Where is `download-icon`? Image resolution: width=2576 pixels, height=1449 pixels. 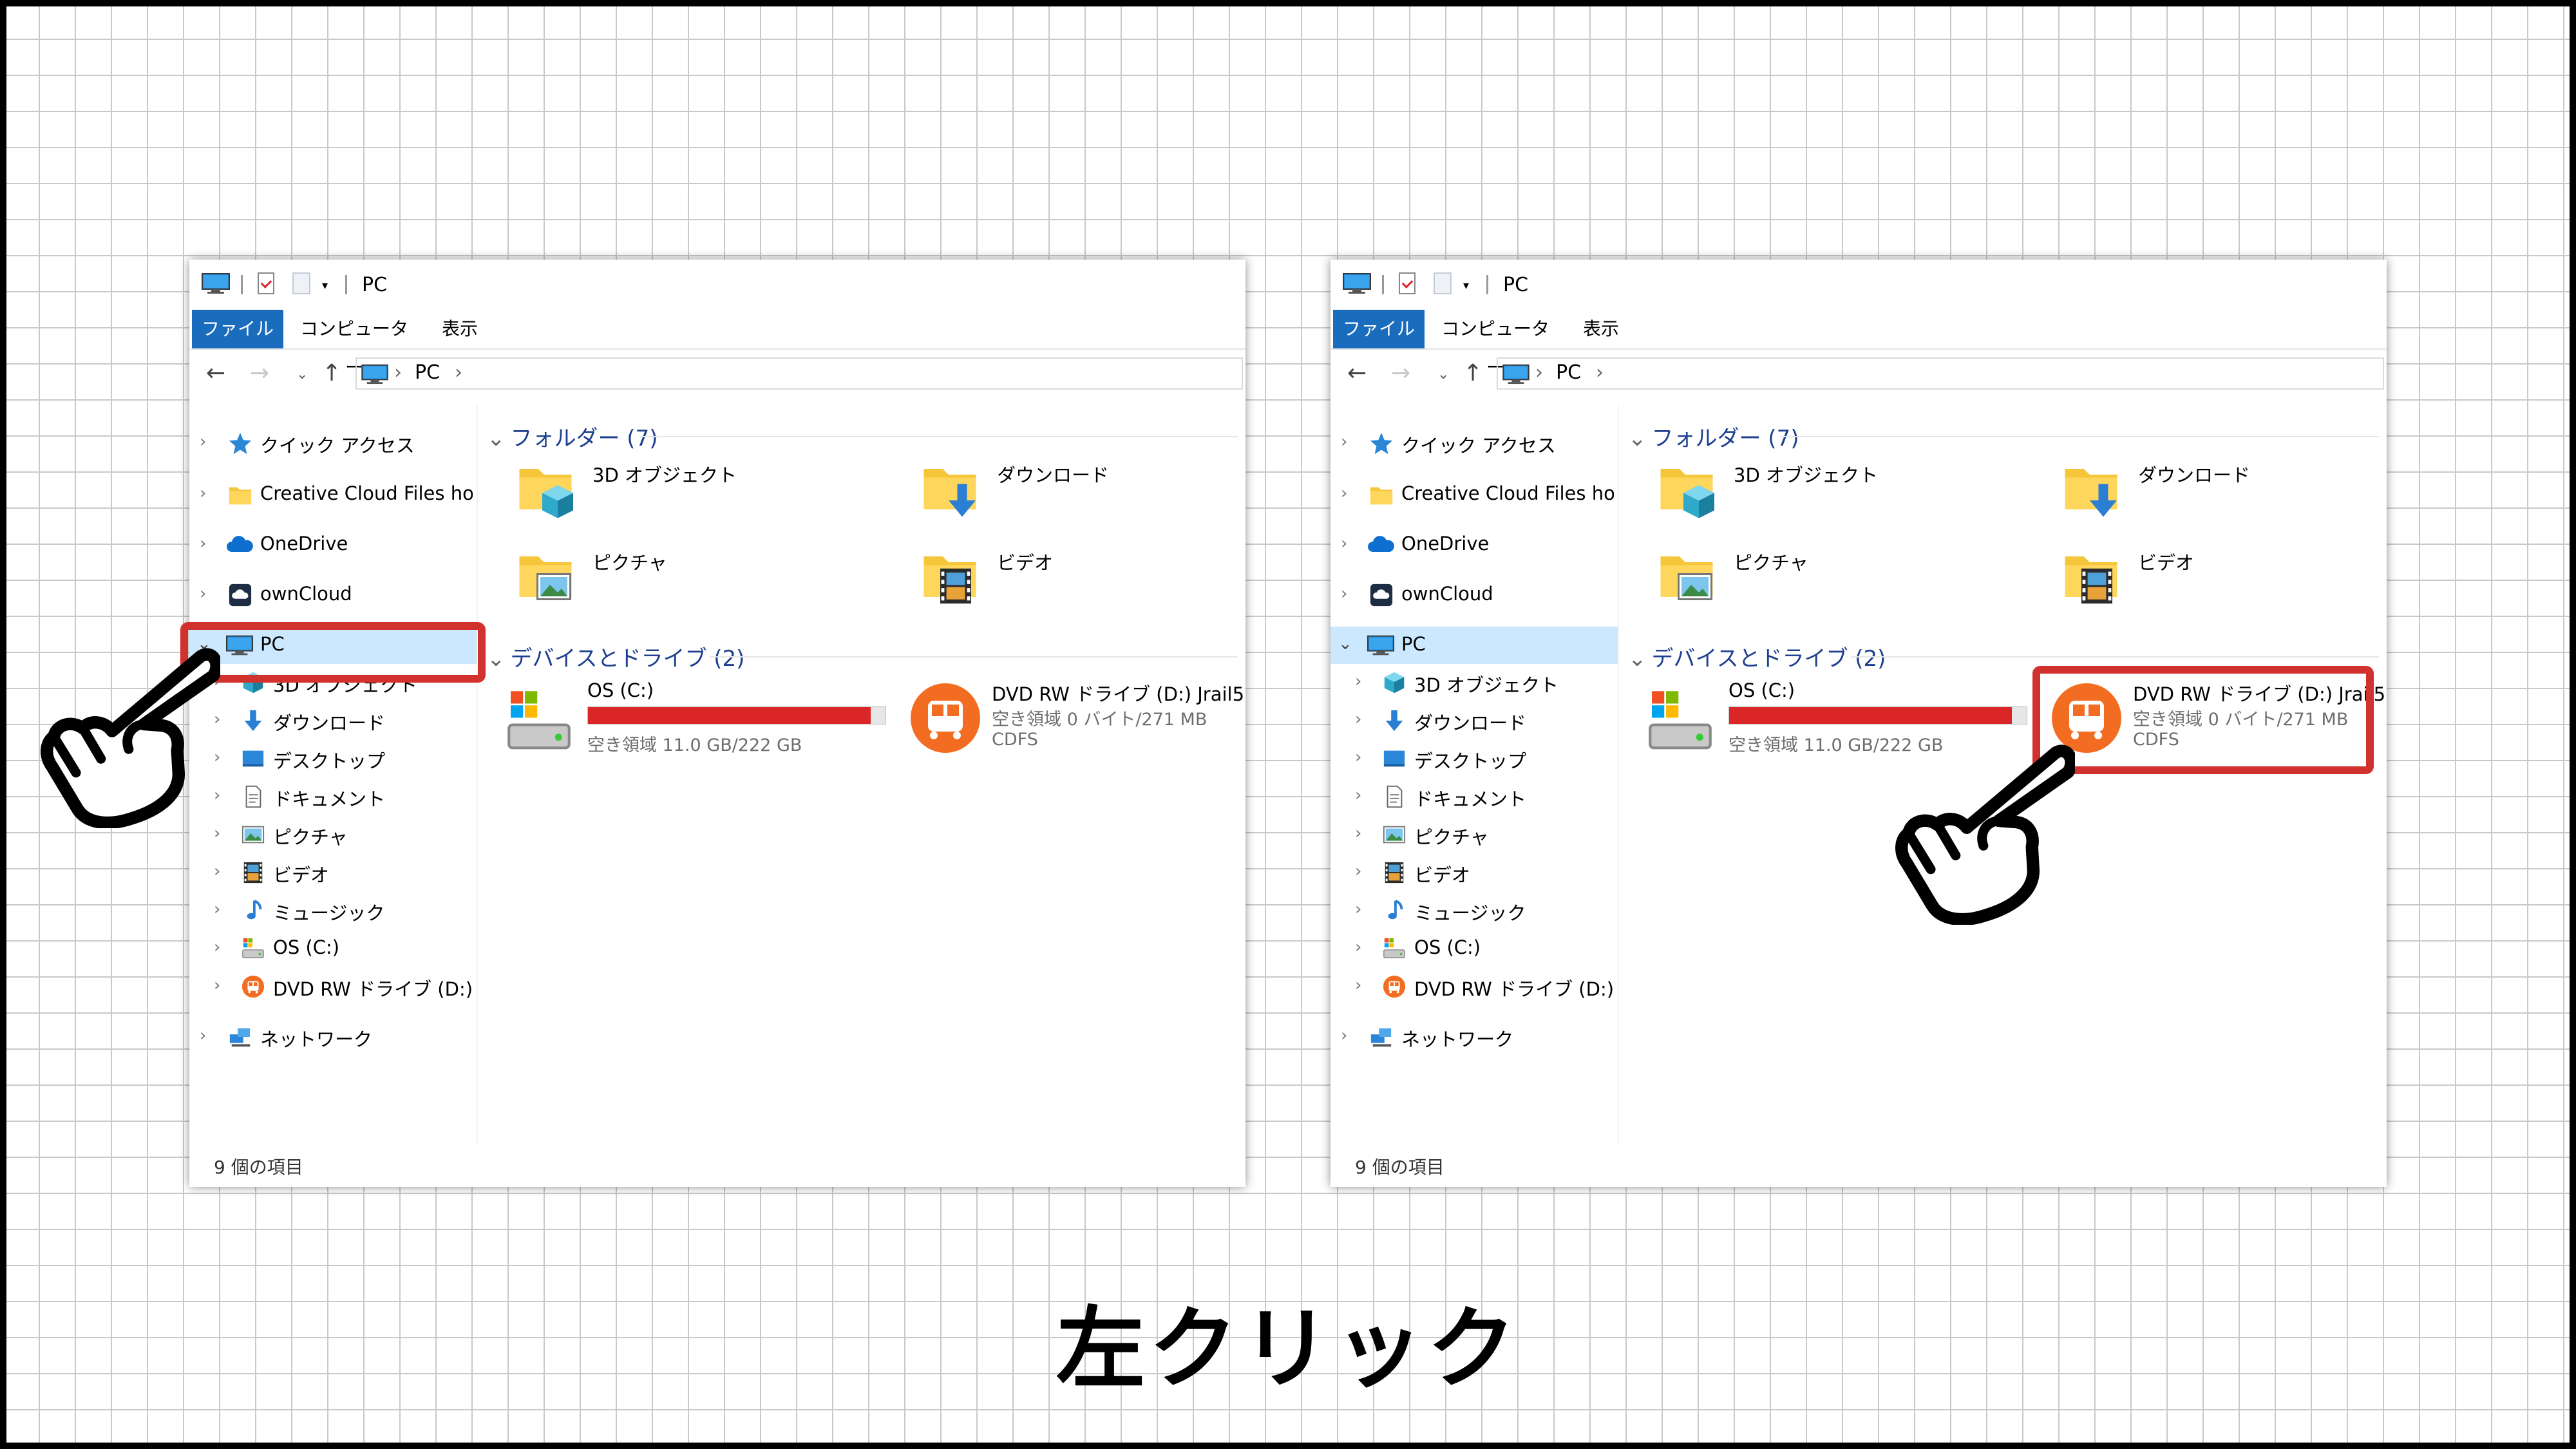 download-icon is located at coordinates (253, 720).